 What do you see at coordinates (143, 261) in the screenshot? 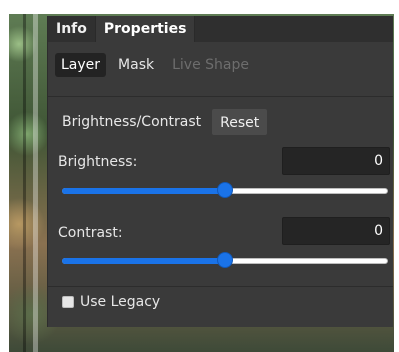
I see `contrast-slider-fill` at bounding box center [143, 261].